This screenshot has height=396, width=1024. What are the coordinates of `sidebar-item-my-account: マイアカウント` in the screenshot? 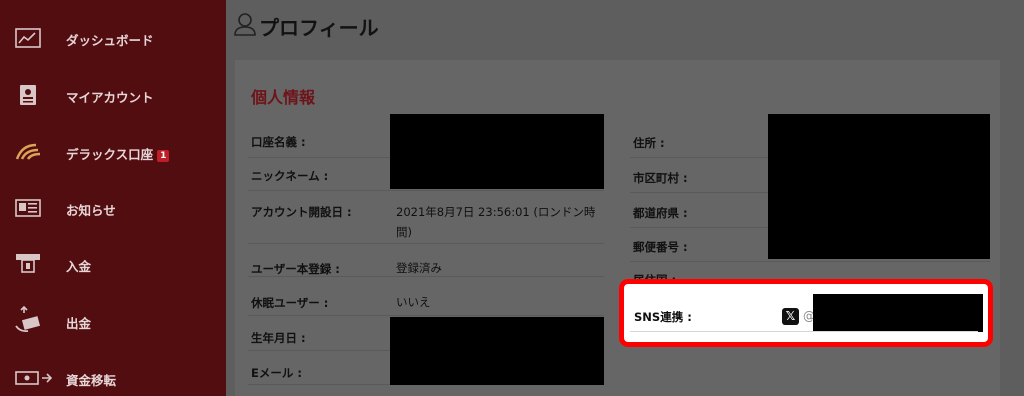 It's located at (113, 95).